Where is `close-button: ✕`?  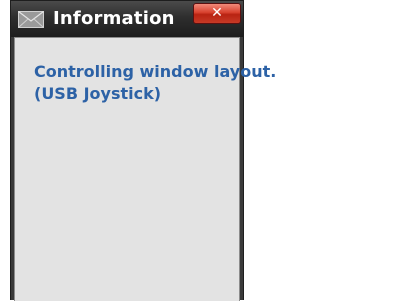
close-button: ✕ is located at coordinates (217, 13).